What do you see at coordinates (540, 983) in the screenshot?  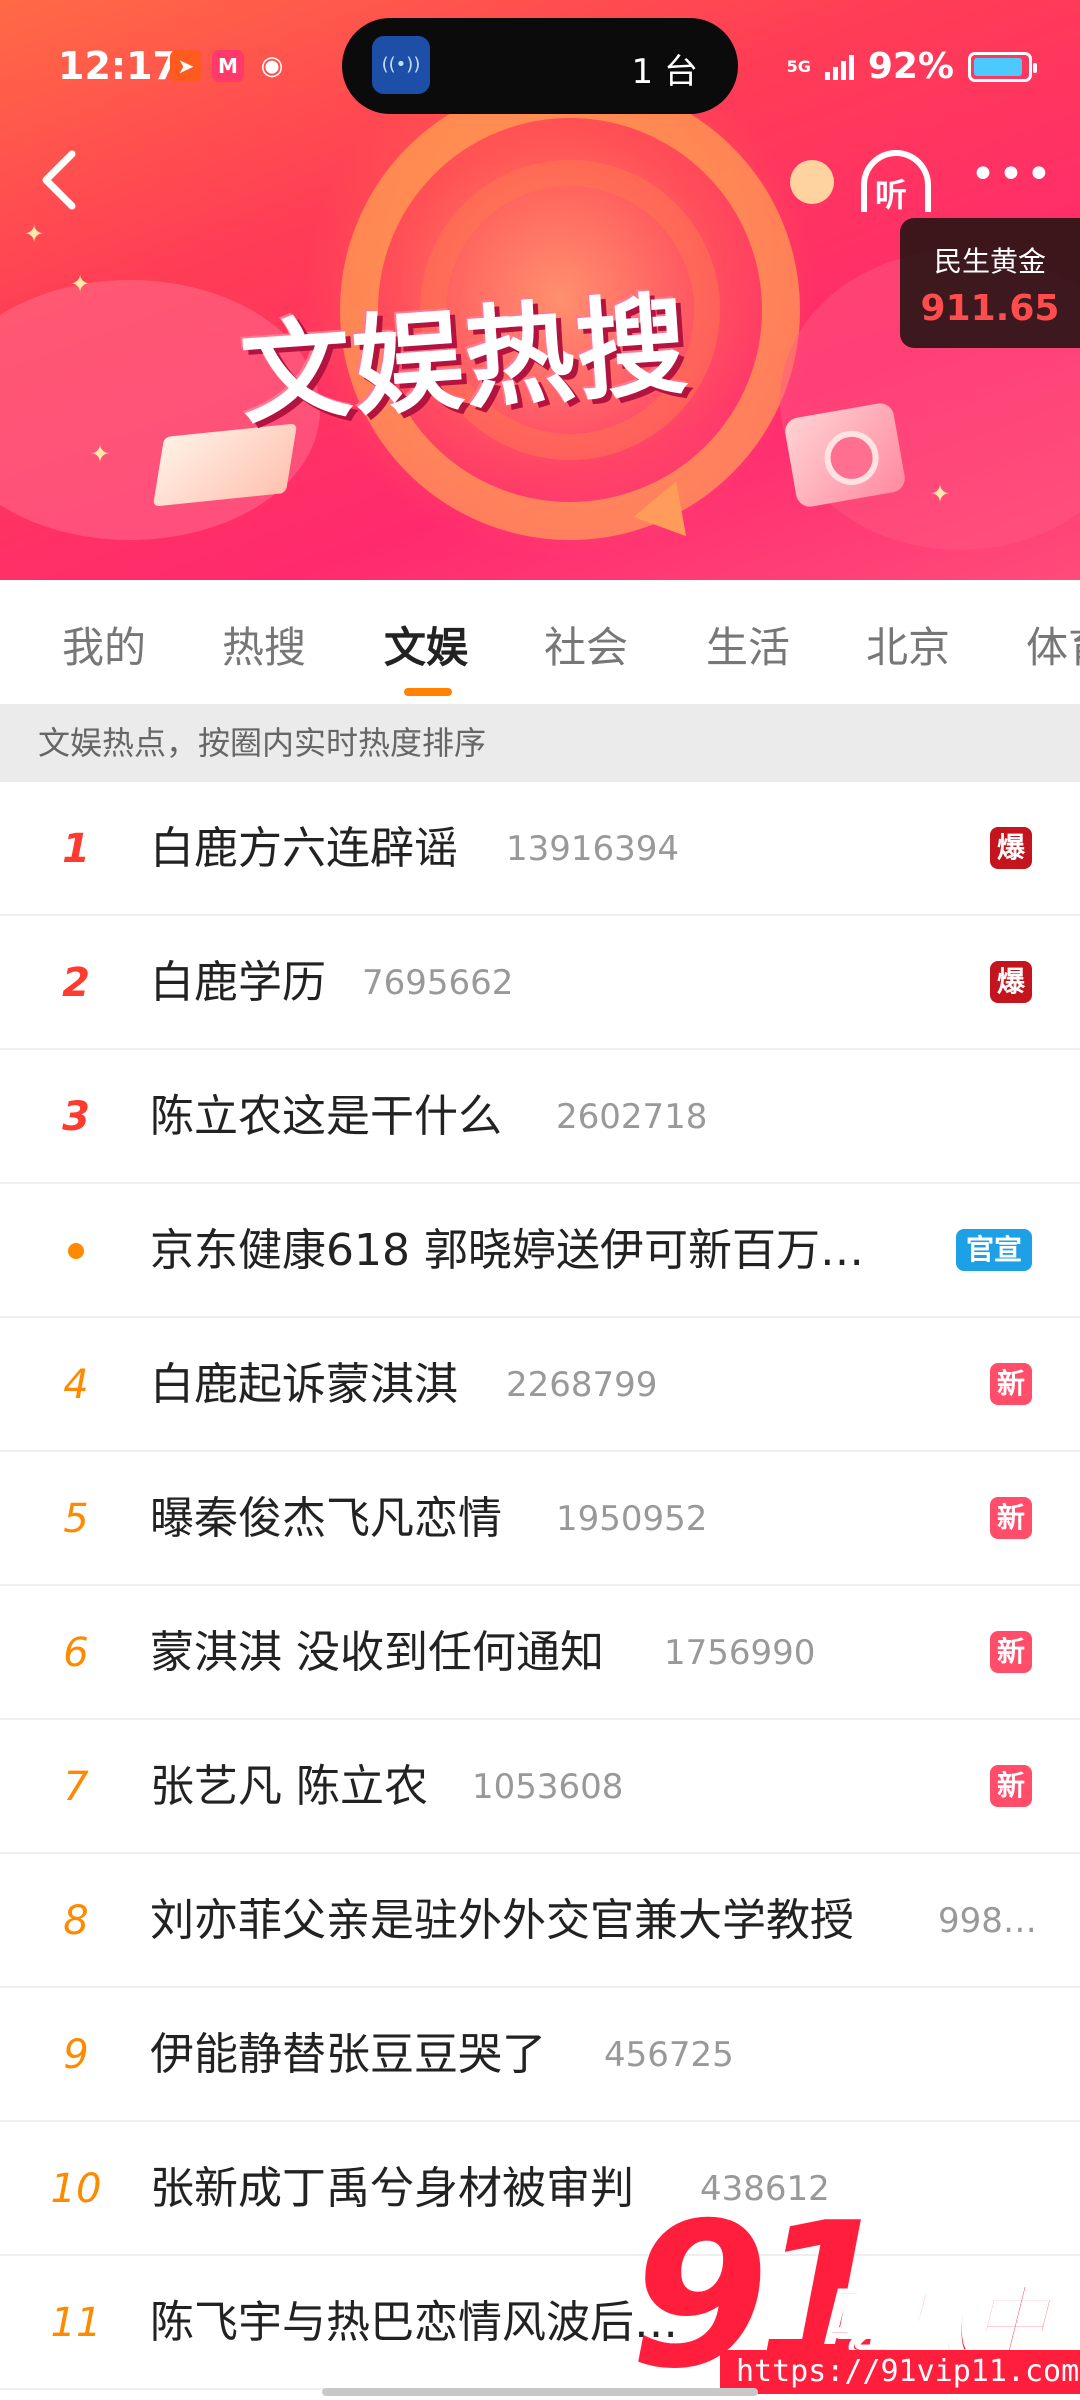 I see `list-item: 2 白鹿学历 7695662 爆` at bounding box center [540, 983].